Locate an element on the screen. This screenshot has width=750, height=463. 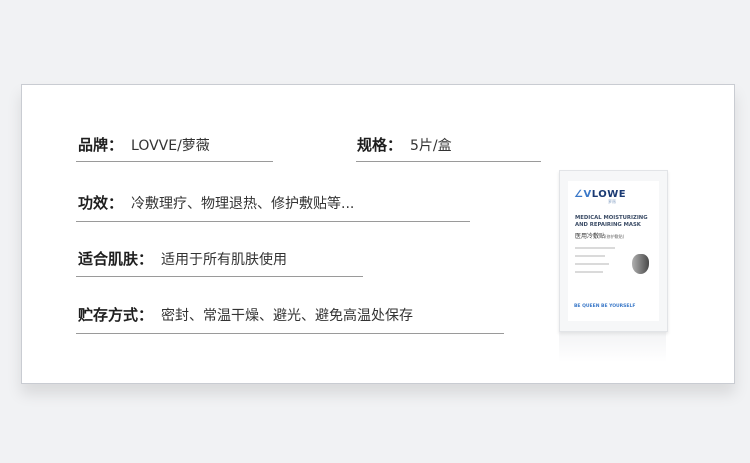
spec-underline is located at coordinates (448, 161).